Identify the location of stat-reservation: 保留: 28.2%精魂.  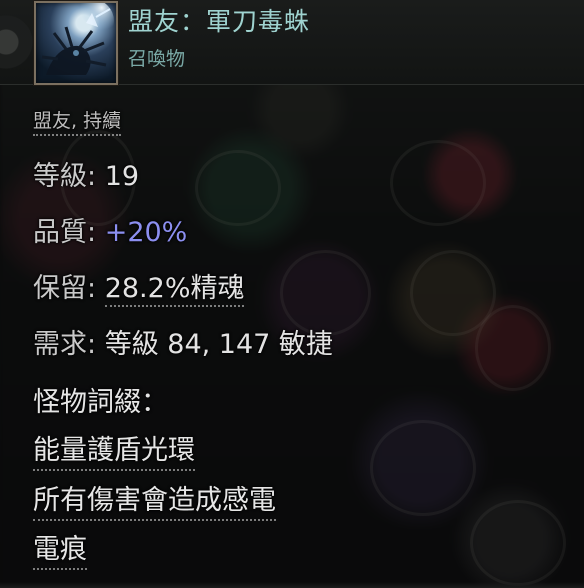
(139, 289).